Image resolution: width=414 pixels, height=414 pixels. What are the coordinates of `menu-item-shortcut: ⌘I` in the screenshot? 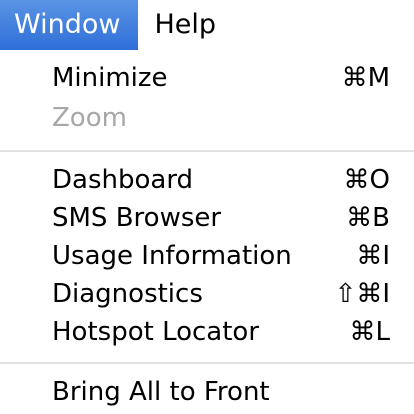 It's located at (373, 256).